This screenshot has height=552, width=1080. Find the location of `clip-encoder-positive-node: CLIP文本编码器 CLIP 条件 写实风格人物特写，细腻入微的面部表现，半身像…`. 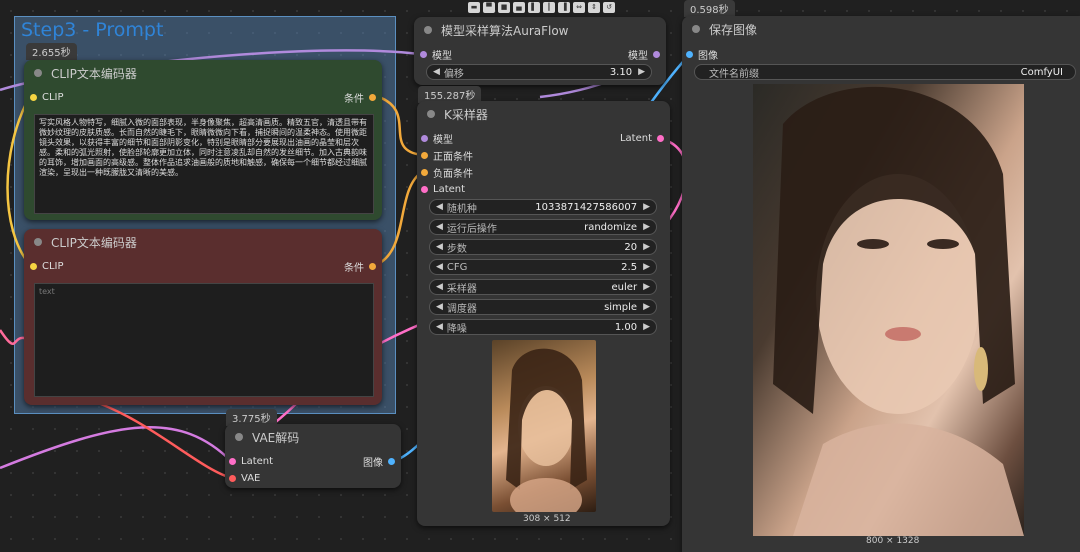

clip-encoder-positive-node: CLIP文本编码器 CLIP 条件 写实风格人物特写，细腻入微的面部表现，半身像… is located at coordinates (203, 140).